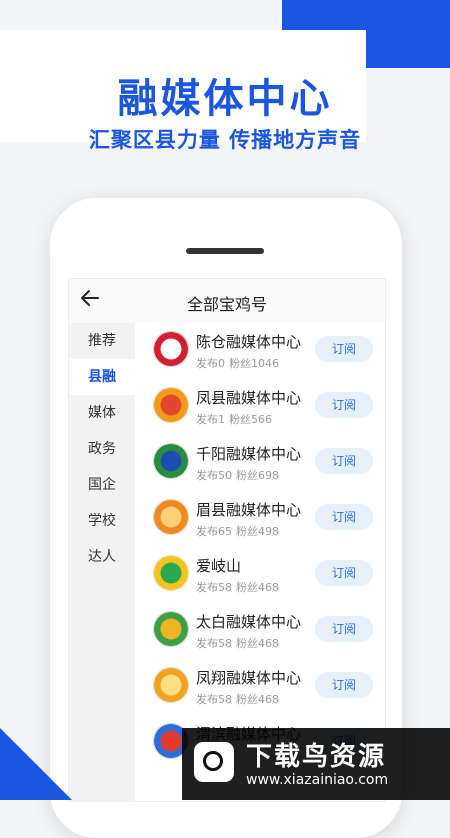 The height and width of the screenshot is (838, 450). Describe the element at coordinates (225, 99) in the screenshot. I see `promo-headline: 融媒体中心` at that location.